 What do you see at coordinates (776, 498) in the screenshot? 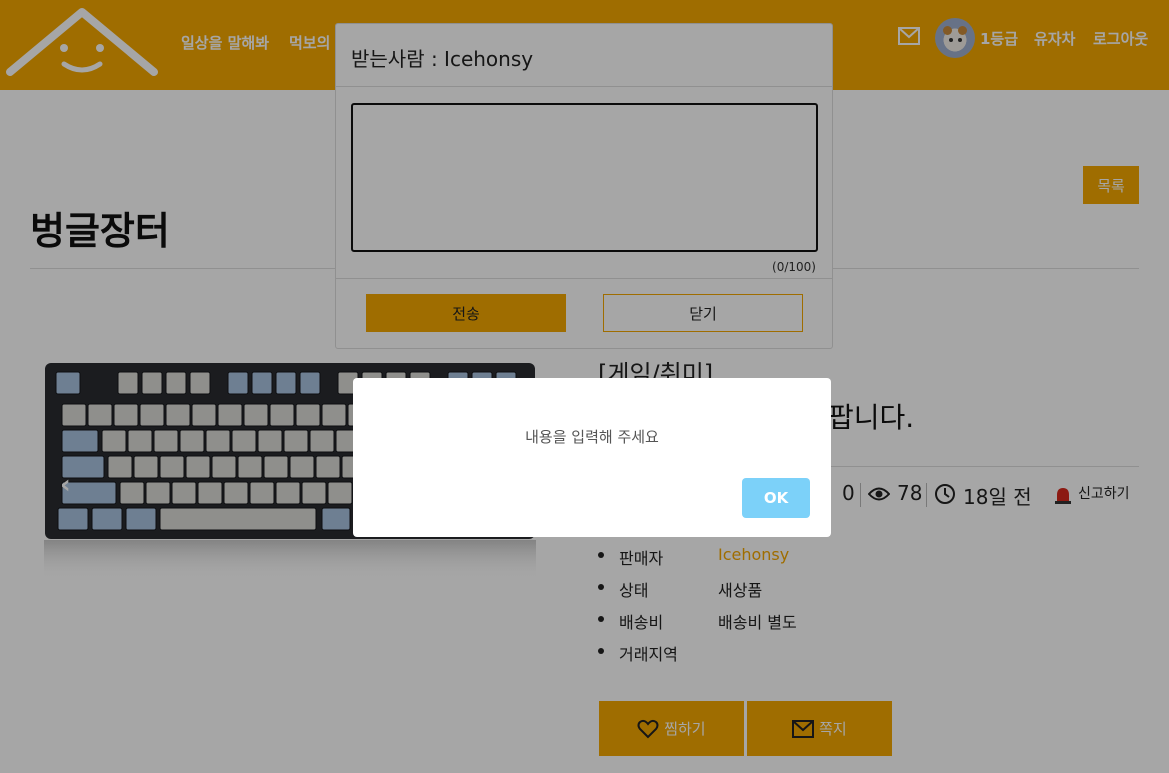
I see `ok-button: OK` at bounding box center [776, 498].